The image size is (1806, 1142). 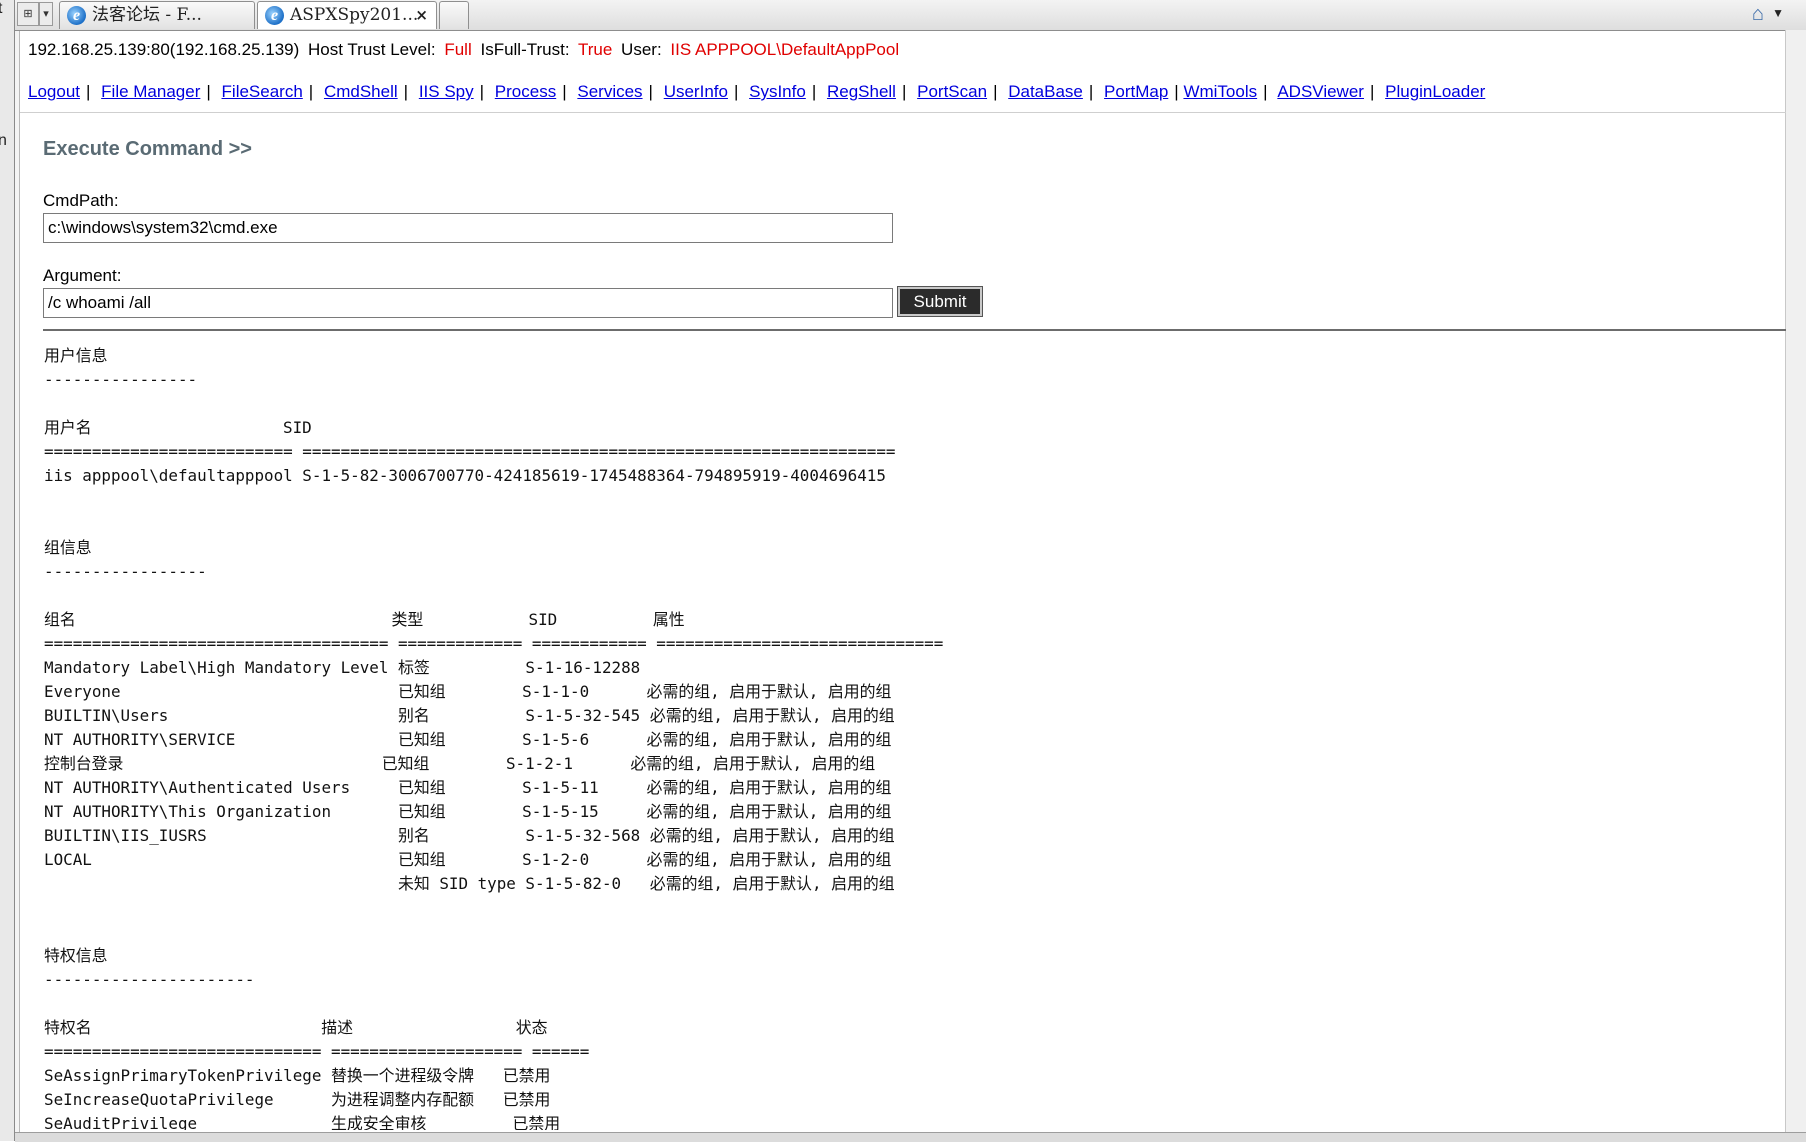 I want to click on nav-iis-spy: IIS Spy, so click(x=446, y=91).